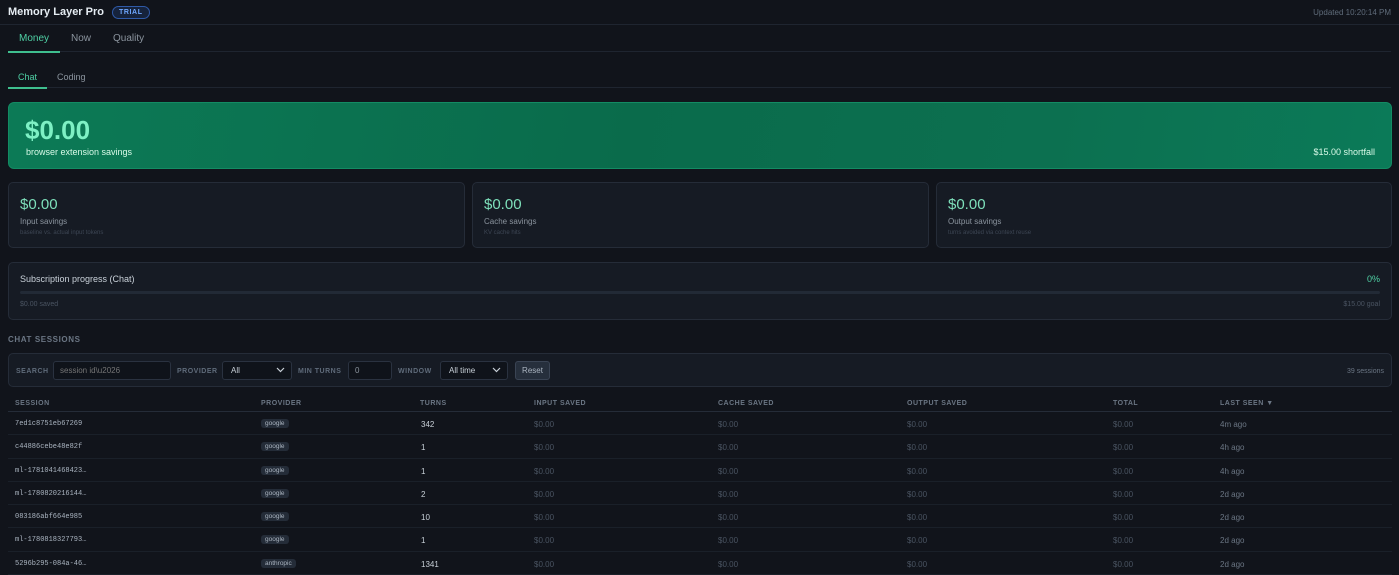  I want to click on session-id: c44886cebe48e82f, so click(49, 447).